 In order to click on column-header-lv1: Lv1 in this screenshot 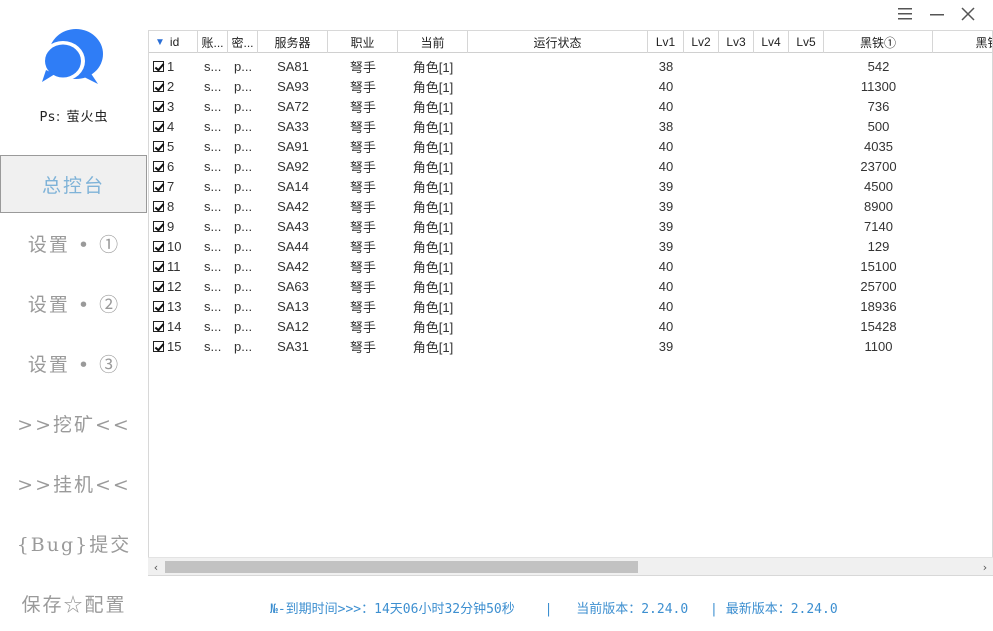, I will do `click(666, 42)`.